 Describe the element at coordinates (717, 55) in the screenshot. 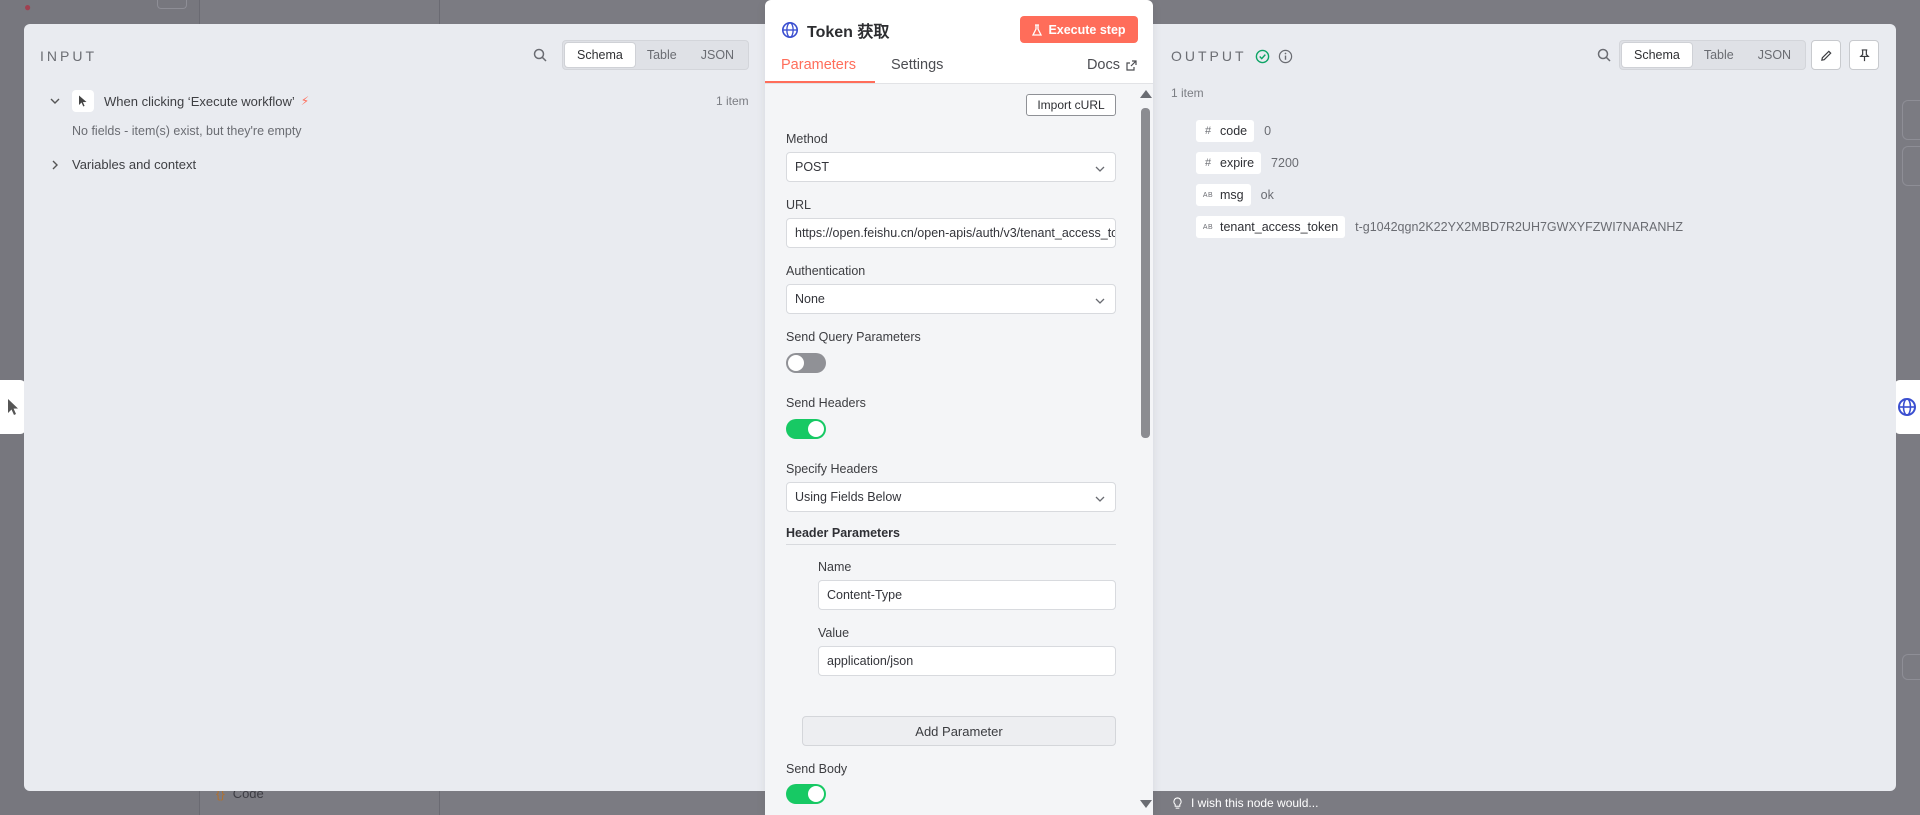

I see `input-view-json: JSON` at that location.